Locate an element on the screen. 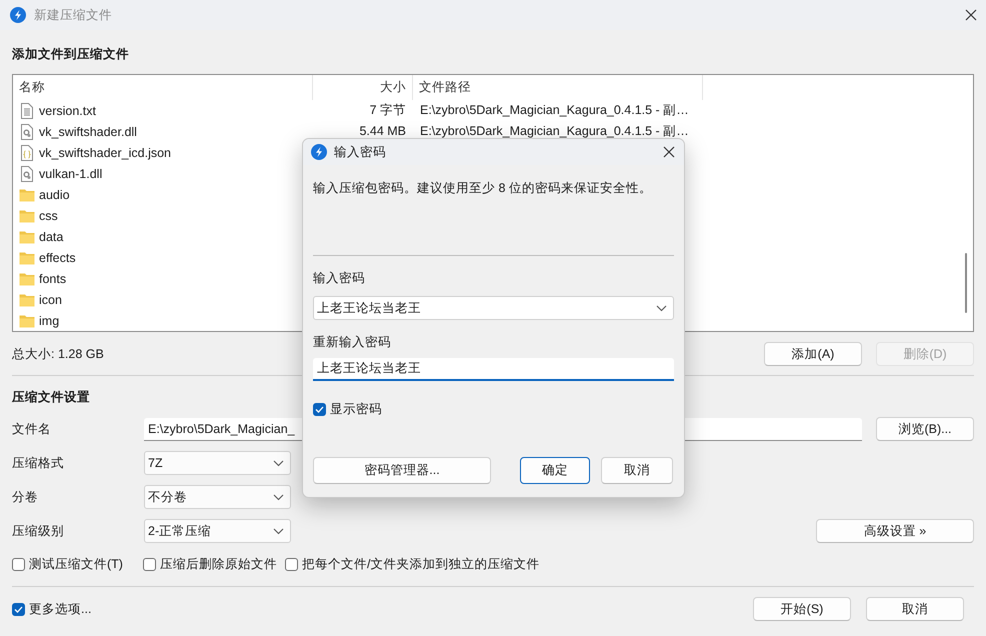  dialog-title: 输入密码 is located at coordinates (360, 152).